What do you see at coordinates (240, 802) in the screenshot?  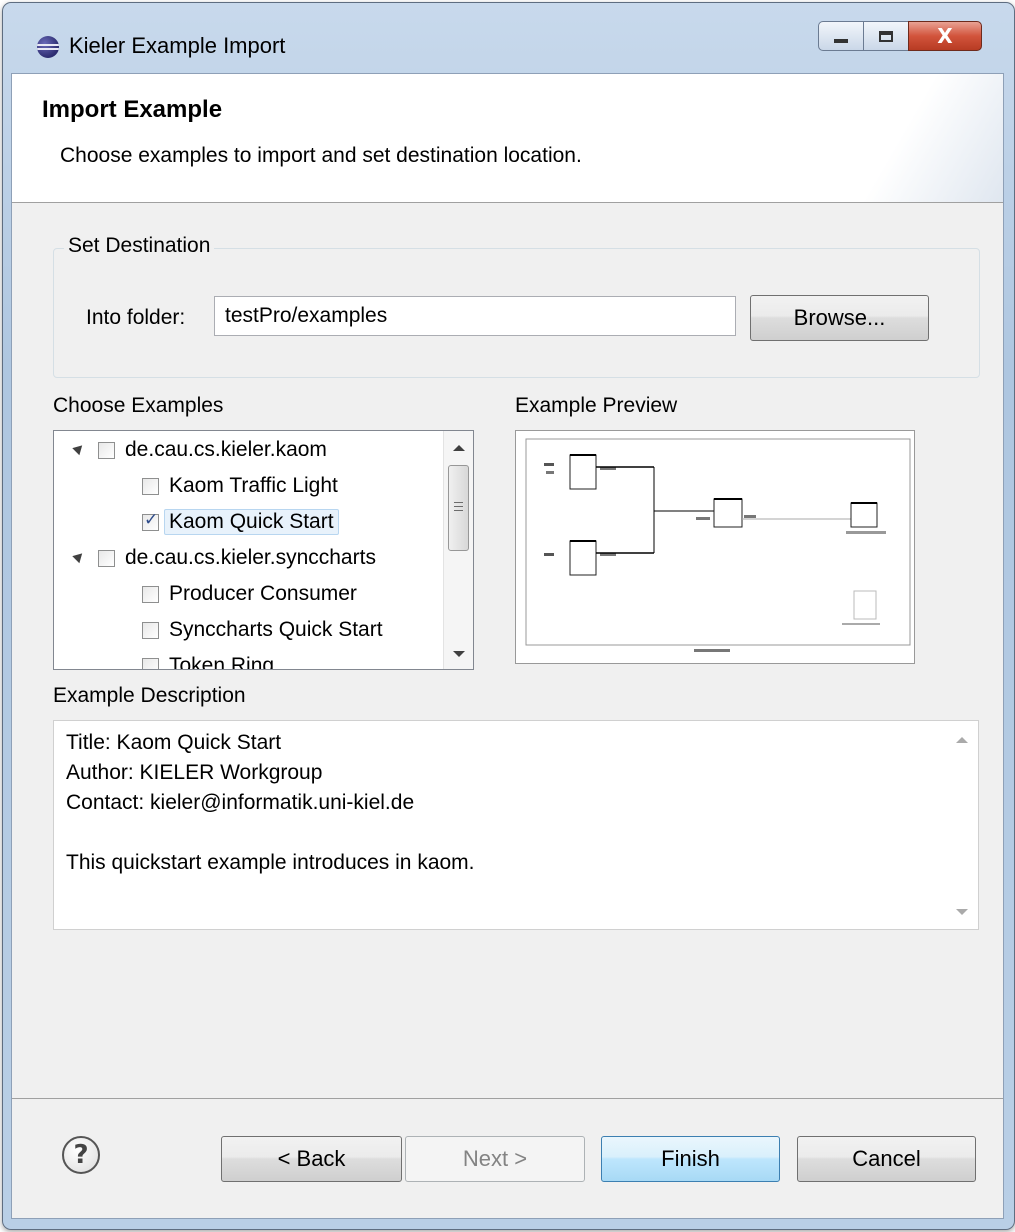 I see `description-line: Contact: kieler@informatik.uni-kiel.de` at bounding box center [240, 802].